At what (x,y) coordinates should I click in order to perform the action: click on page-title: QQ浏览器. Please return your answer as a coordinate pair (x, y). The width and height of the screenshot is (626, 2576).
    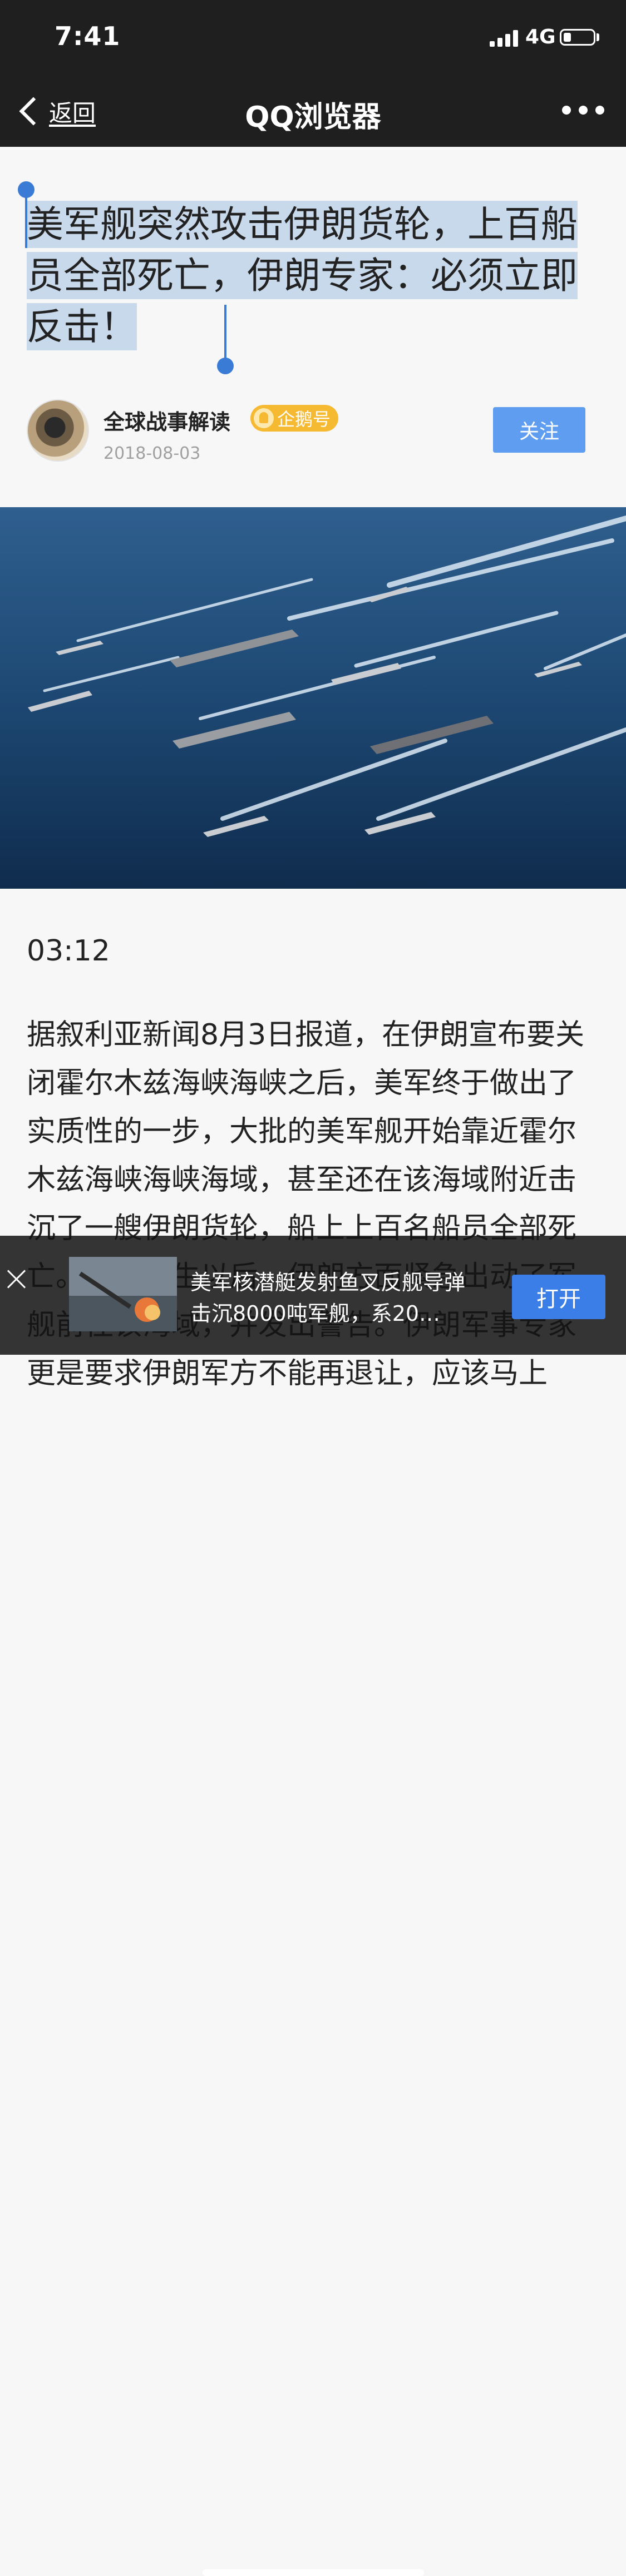
    Looking at the image, I should click on (313, 118).